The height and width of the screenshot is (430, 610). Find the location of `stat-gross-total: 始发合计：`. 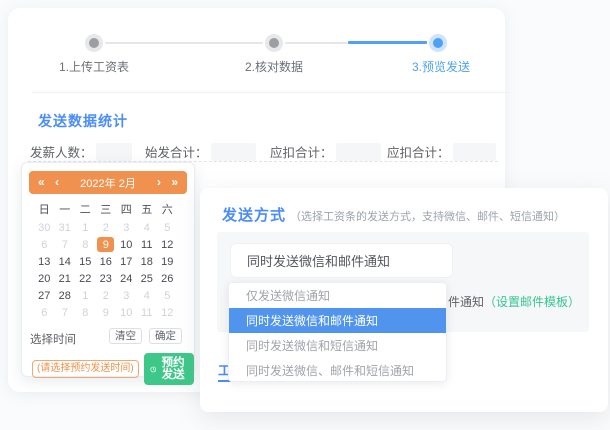

stat-gross-total: 始发合计： is located at coordinates (200, 151).